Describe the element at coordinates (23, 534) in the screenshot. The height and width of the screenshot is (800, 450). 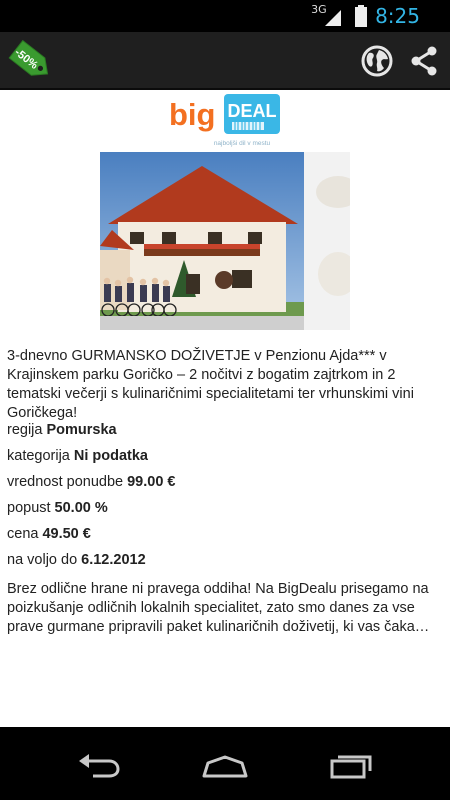
I see `price-label: cena` at that location.